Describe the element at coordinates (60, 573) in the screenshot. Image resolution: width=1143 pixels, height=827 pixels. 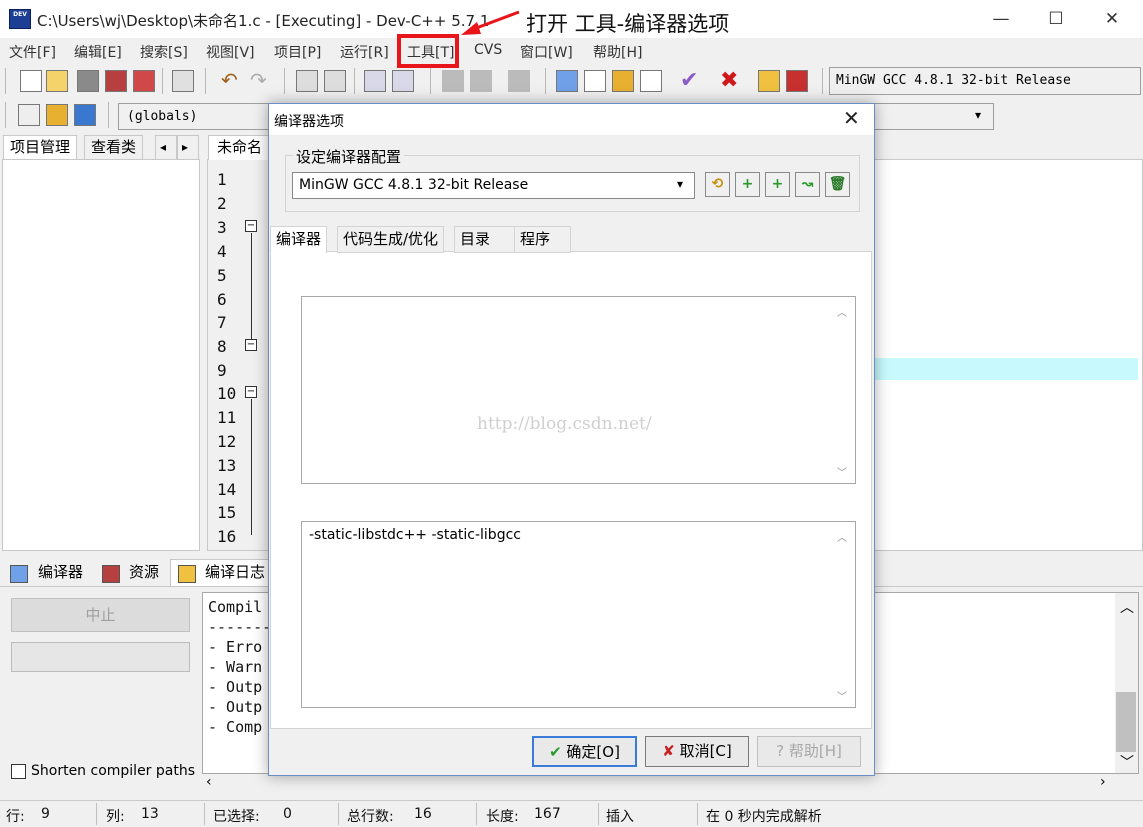
I see `tab-compiler: 编译器` at that location.